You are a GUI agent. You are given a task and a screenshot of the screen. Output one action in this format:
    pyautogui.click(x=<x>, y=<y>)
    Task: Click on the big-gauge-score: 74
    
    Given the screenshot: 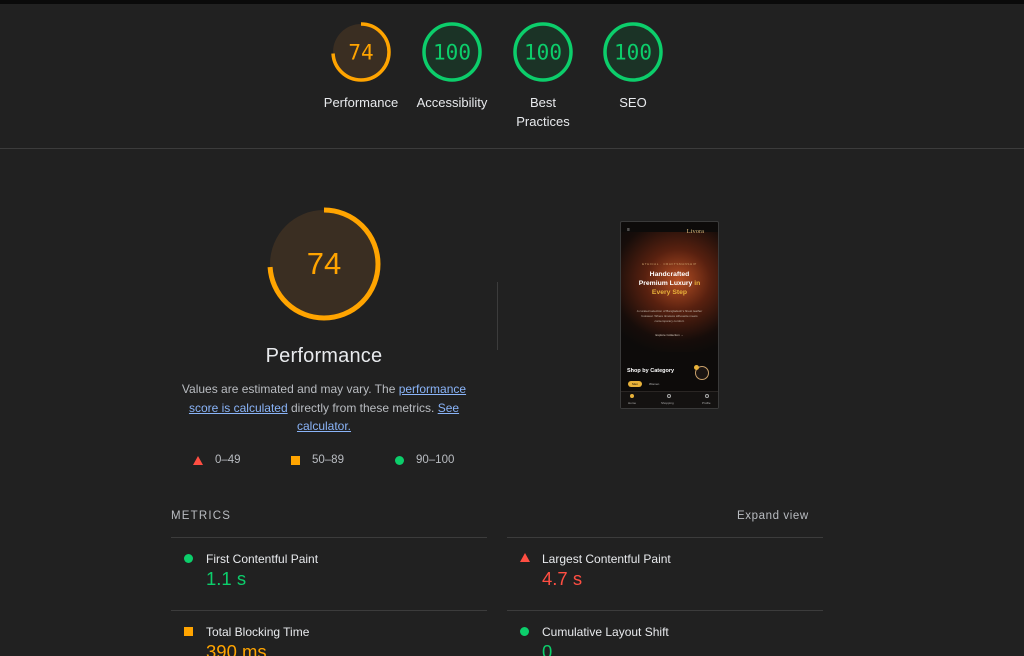 What is the action you would take?
    pyautogui.click(x=324, y=263)
    